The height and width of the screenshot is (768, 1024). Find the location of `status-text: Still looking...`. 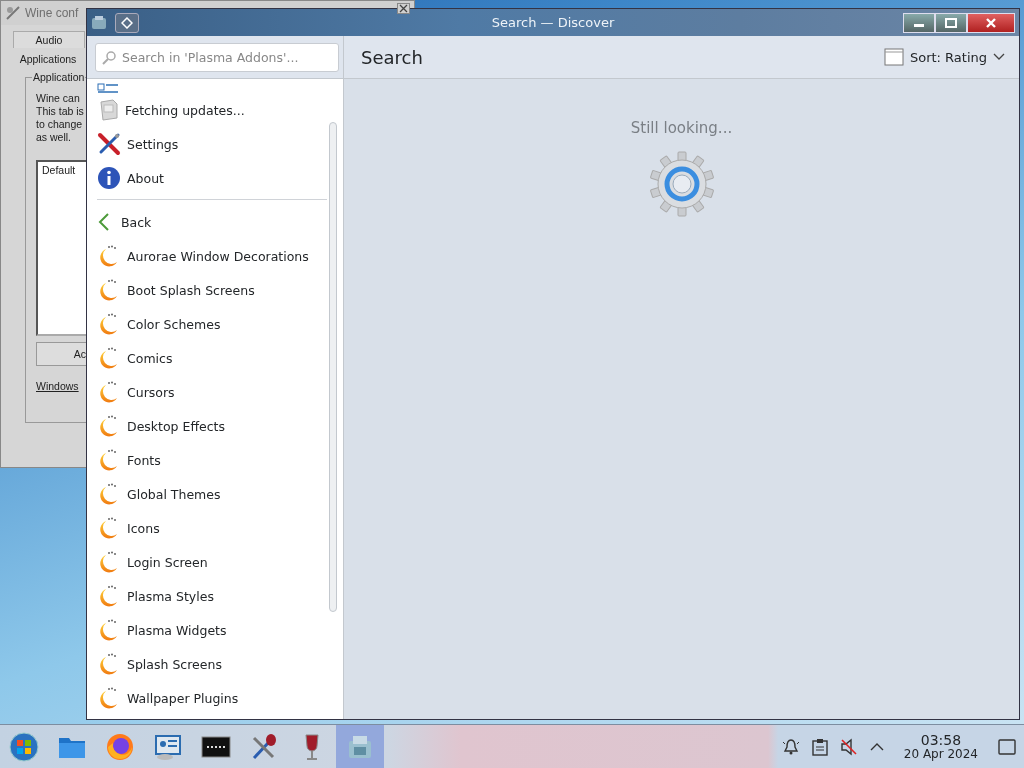

status-text: Still looking... is located at coordinates (681, 128).